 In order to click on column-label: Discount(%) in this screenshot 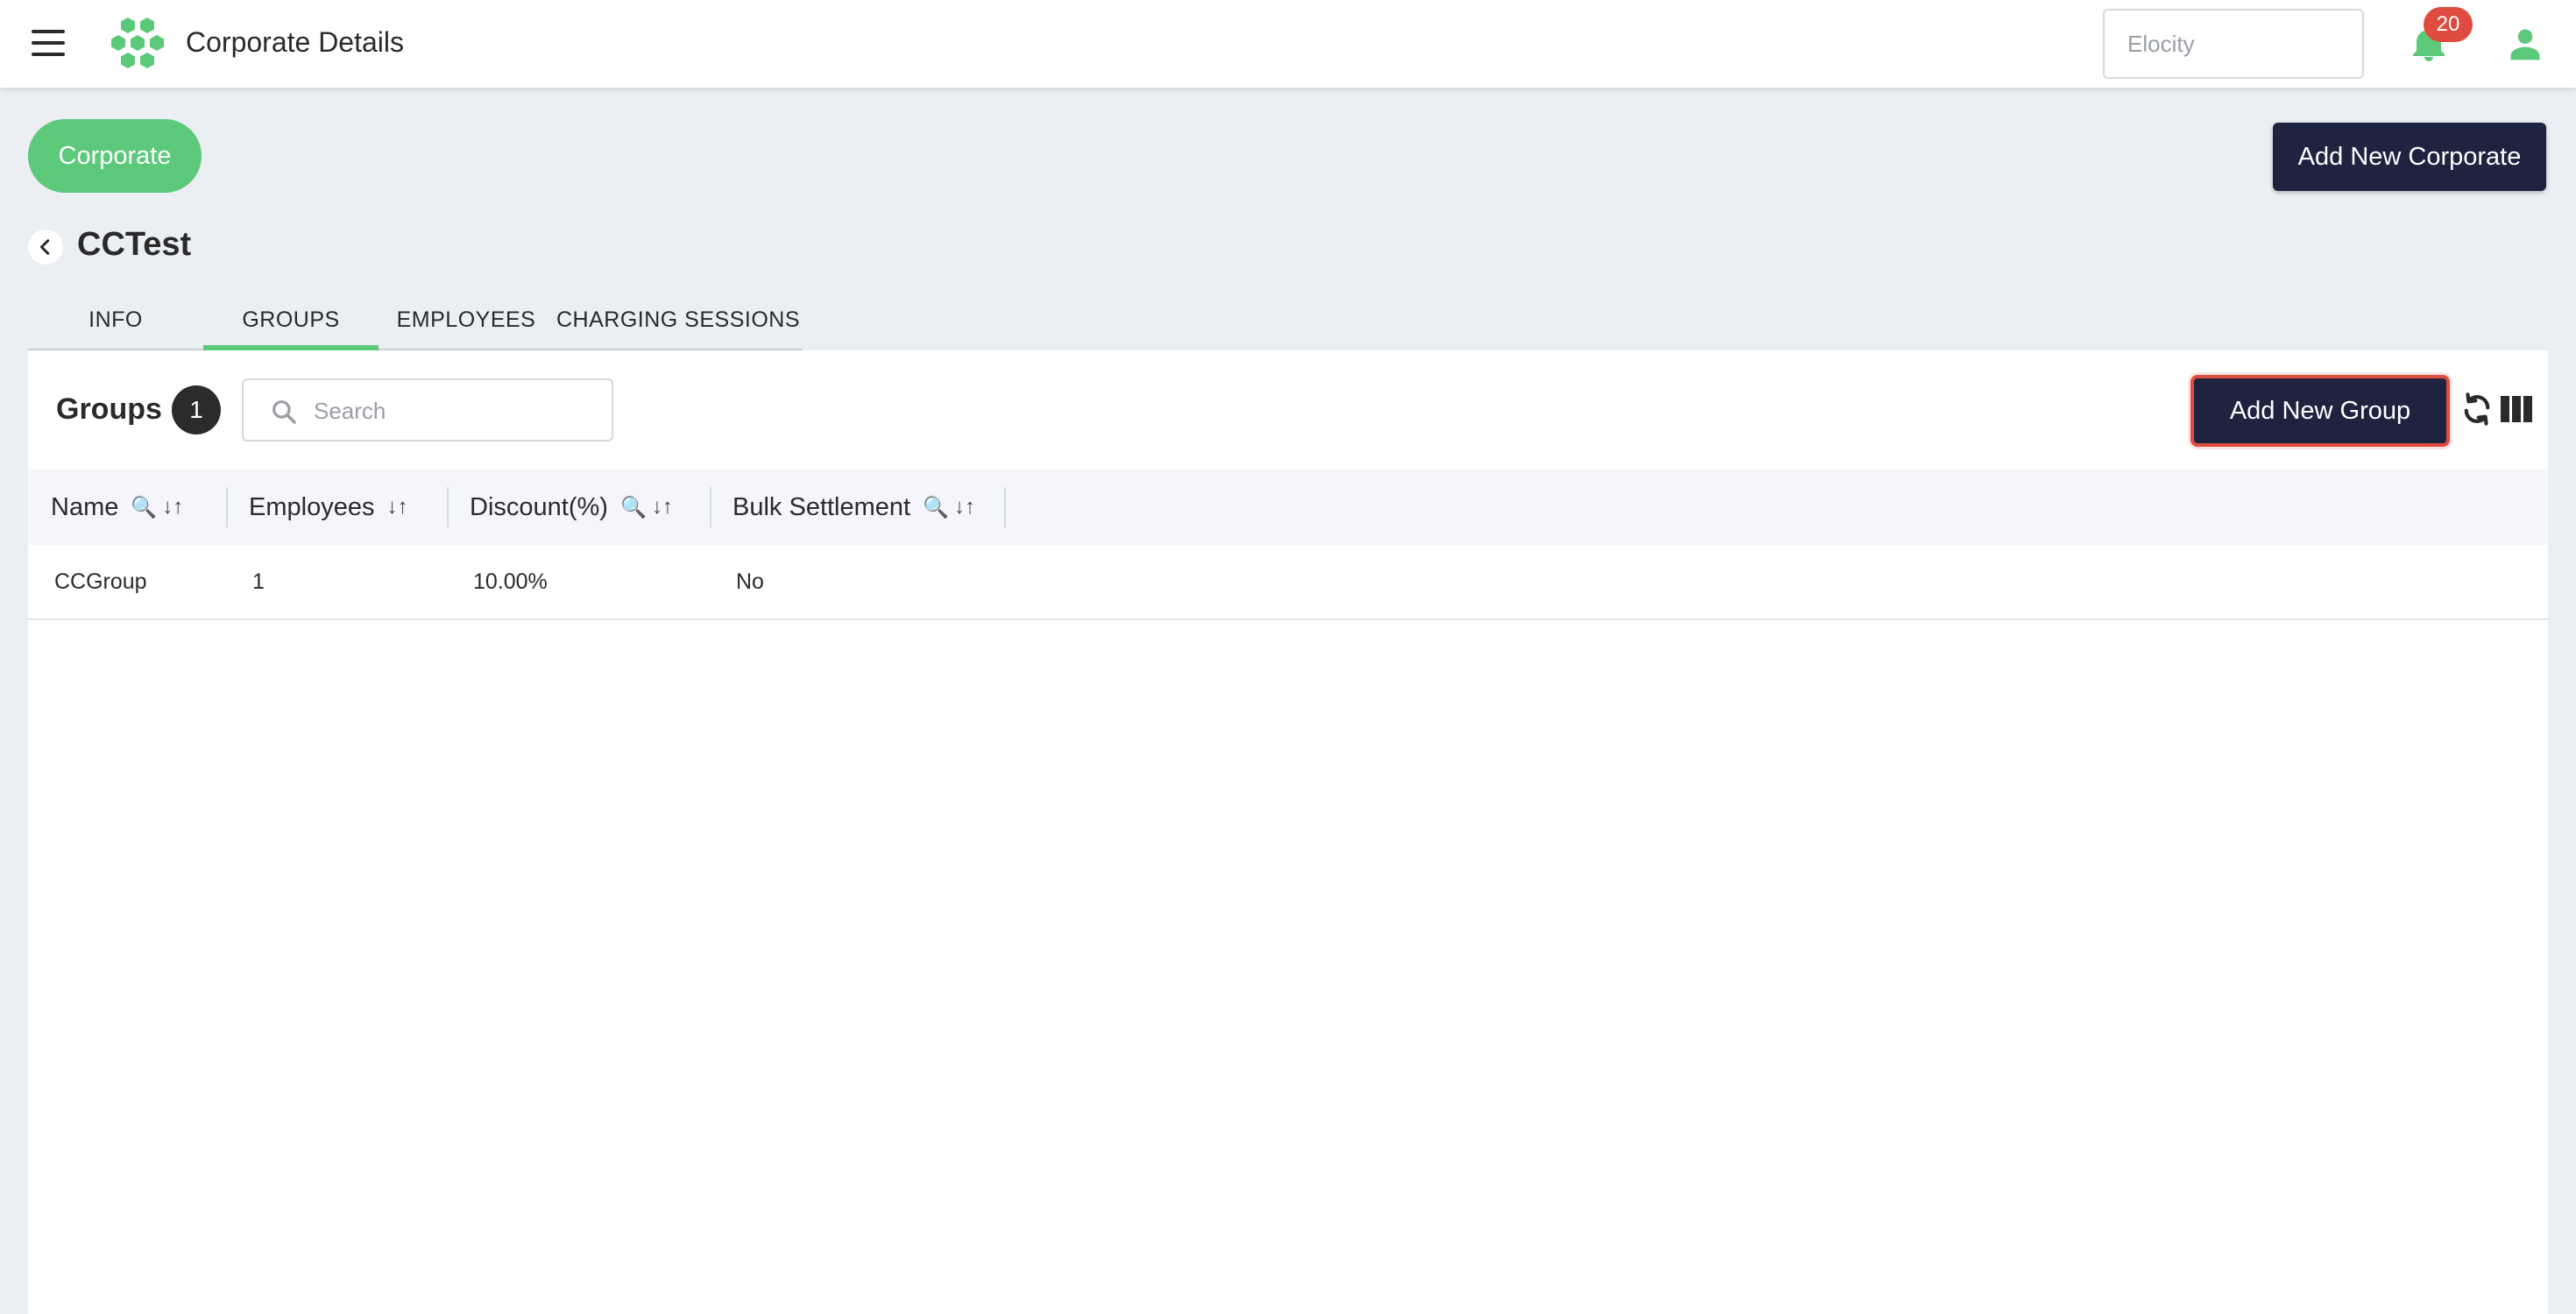, I will do `click(539, 506)`.